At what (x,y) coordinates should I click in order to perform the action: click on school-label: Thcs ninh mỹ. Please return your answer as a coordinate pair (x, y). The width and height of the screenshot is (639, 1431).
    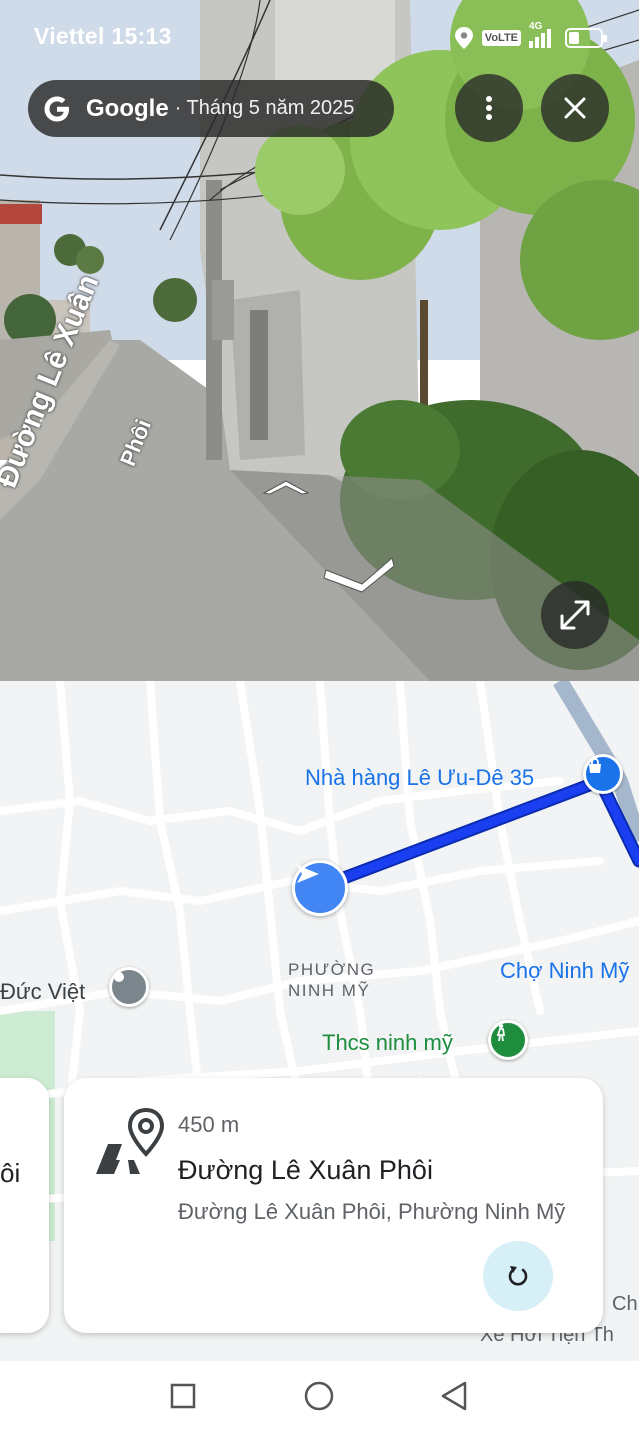
    Looking at the image, I should click on (387, 1043).